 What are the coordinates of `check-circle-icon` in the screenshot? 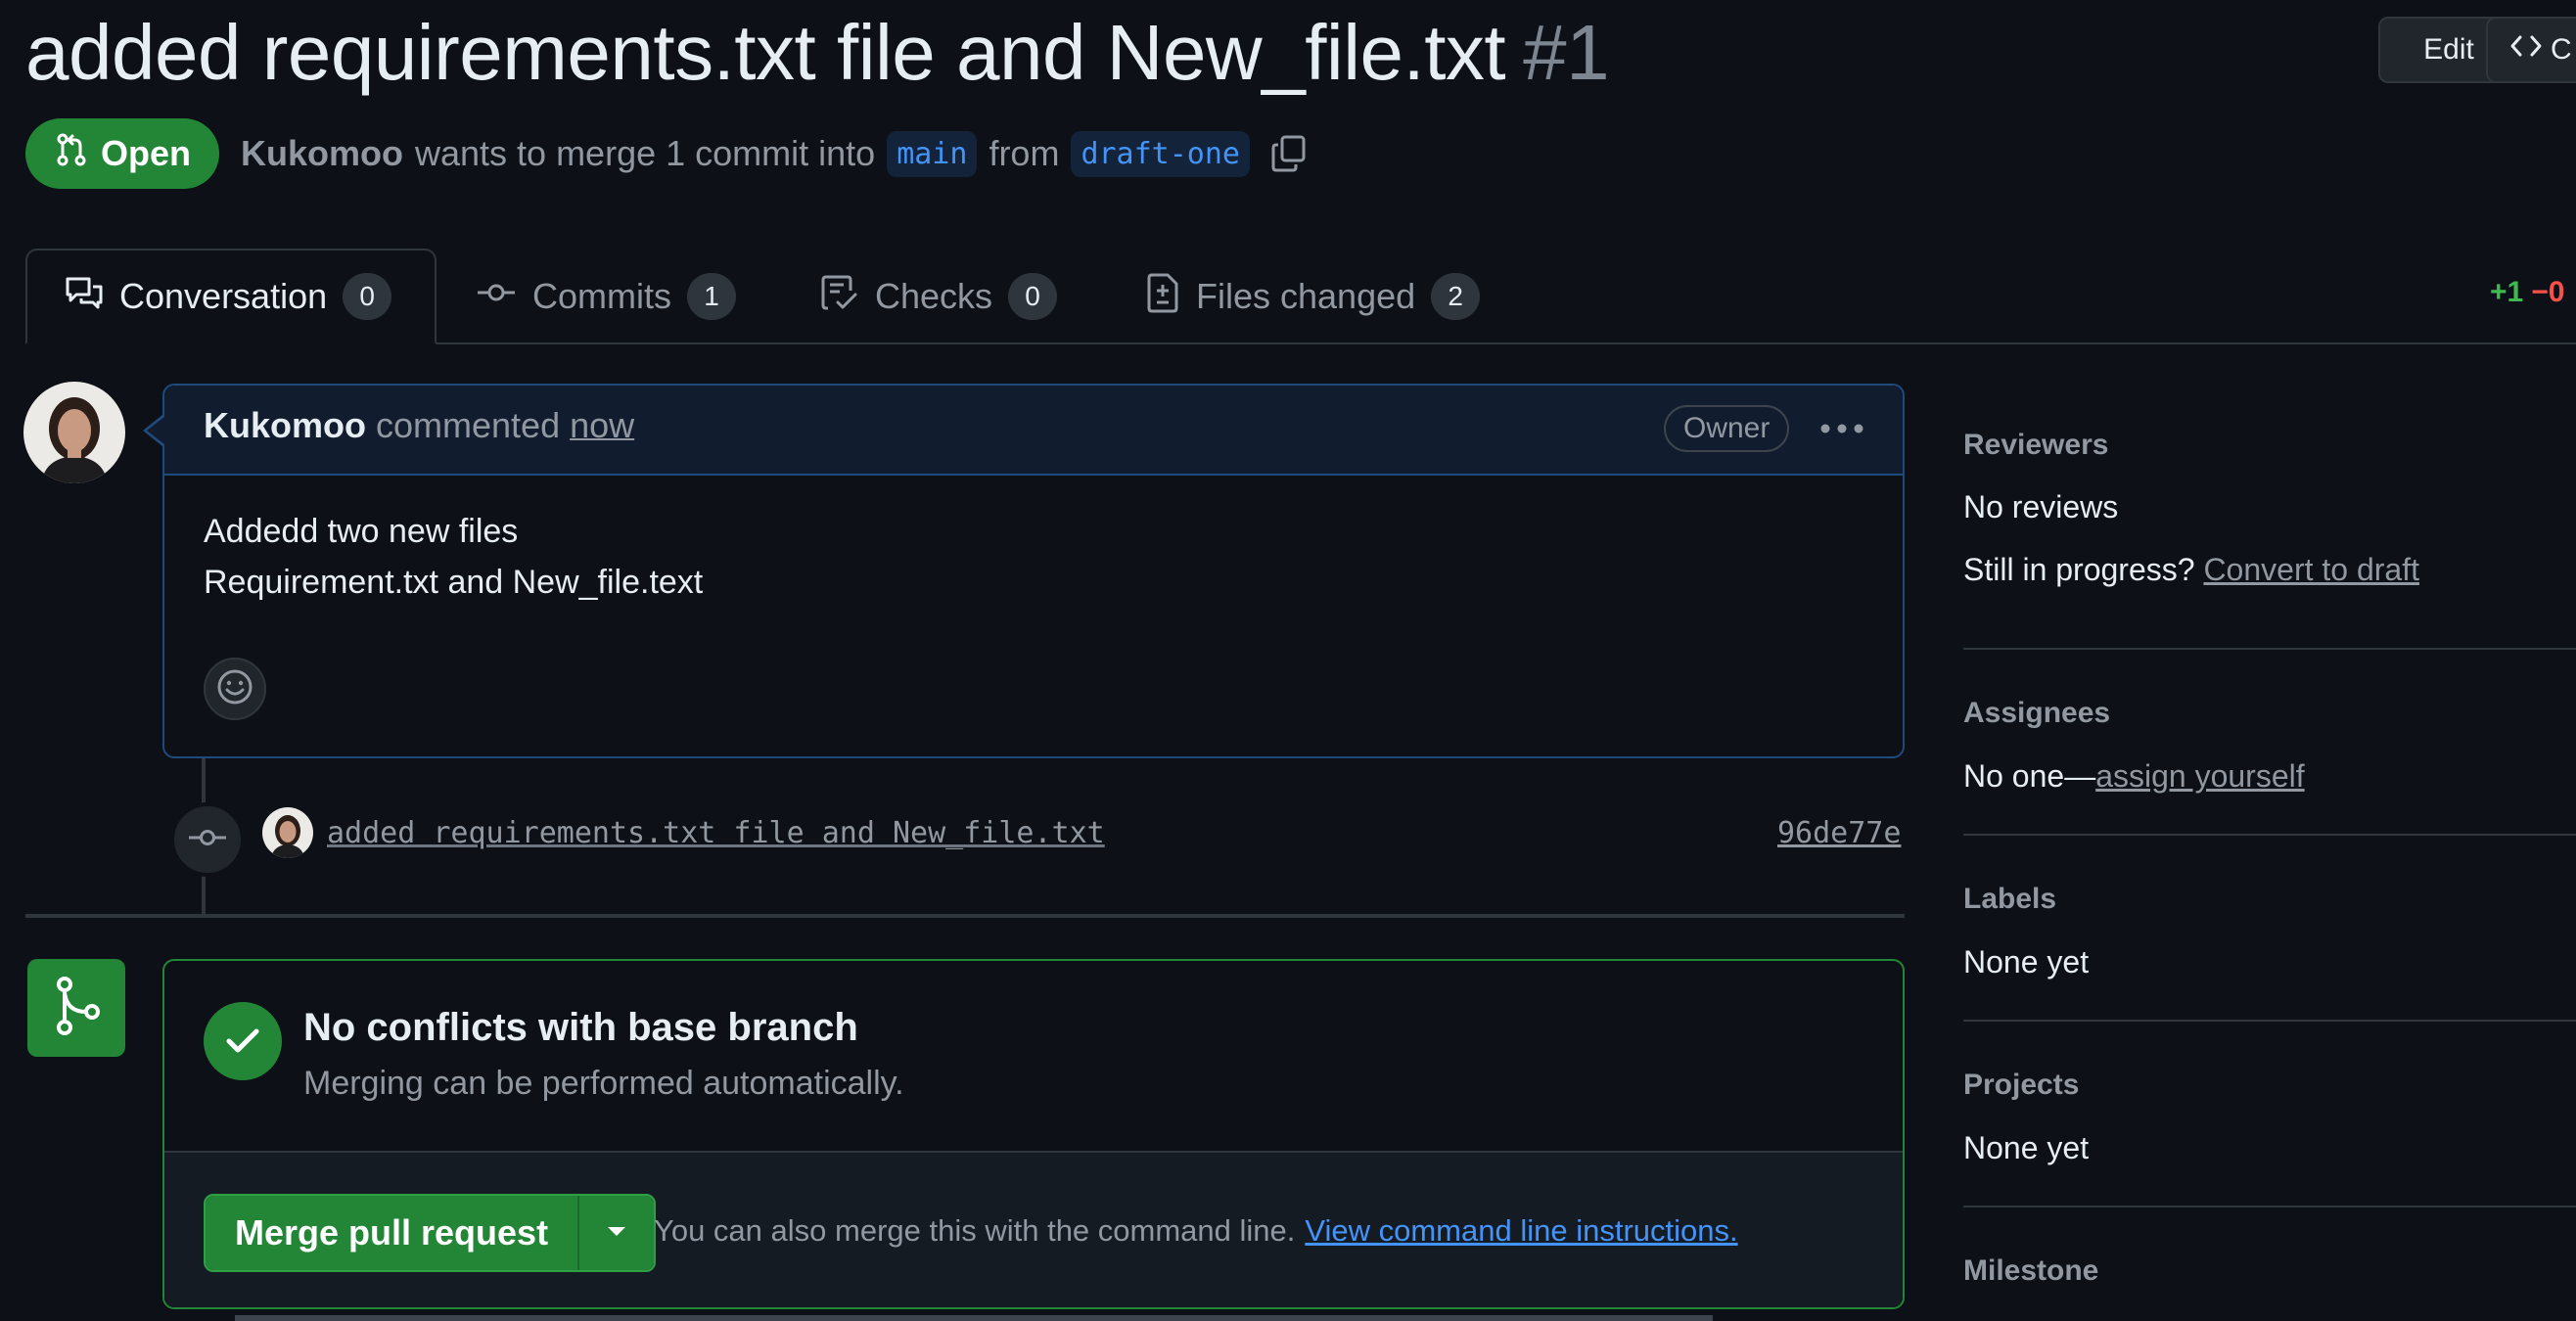 It's located at (243, 1041).